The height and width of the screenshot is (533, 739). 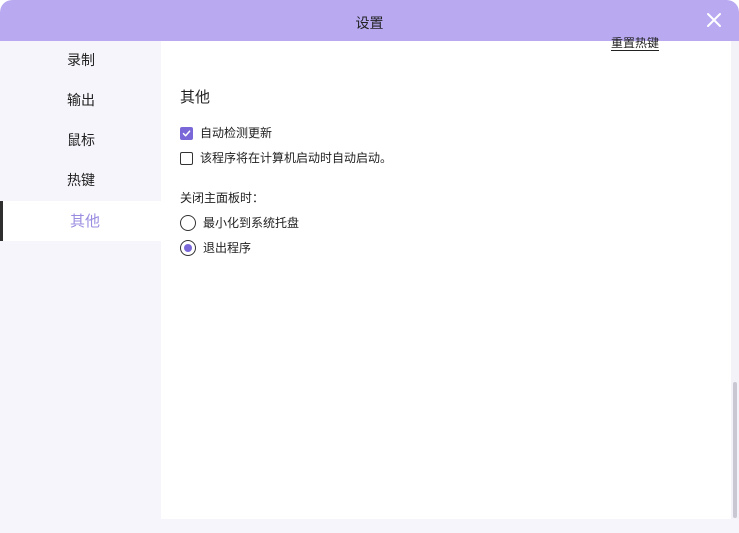 What do you see at coordinates (195, 97) in the screenshot?
I see `section-title: 其他` at bounding box center [195, 97].